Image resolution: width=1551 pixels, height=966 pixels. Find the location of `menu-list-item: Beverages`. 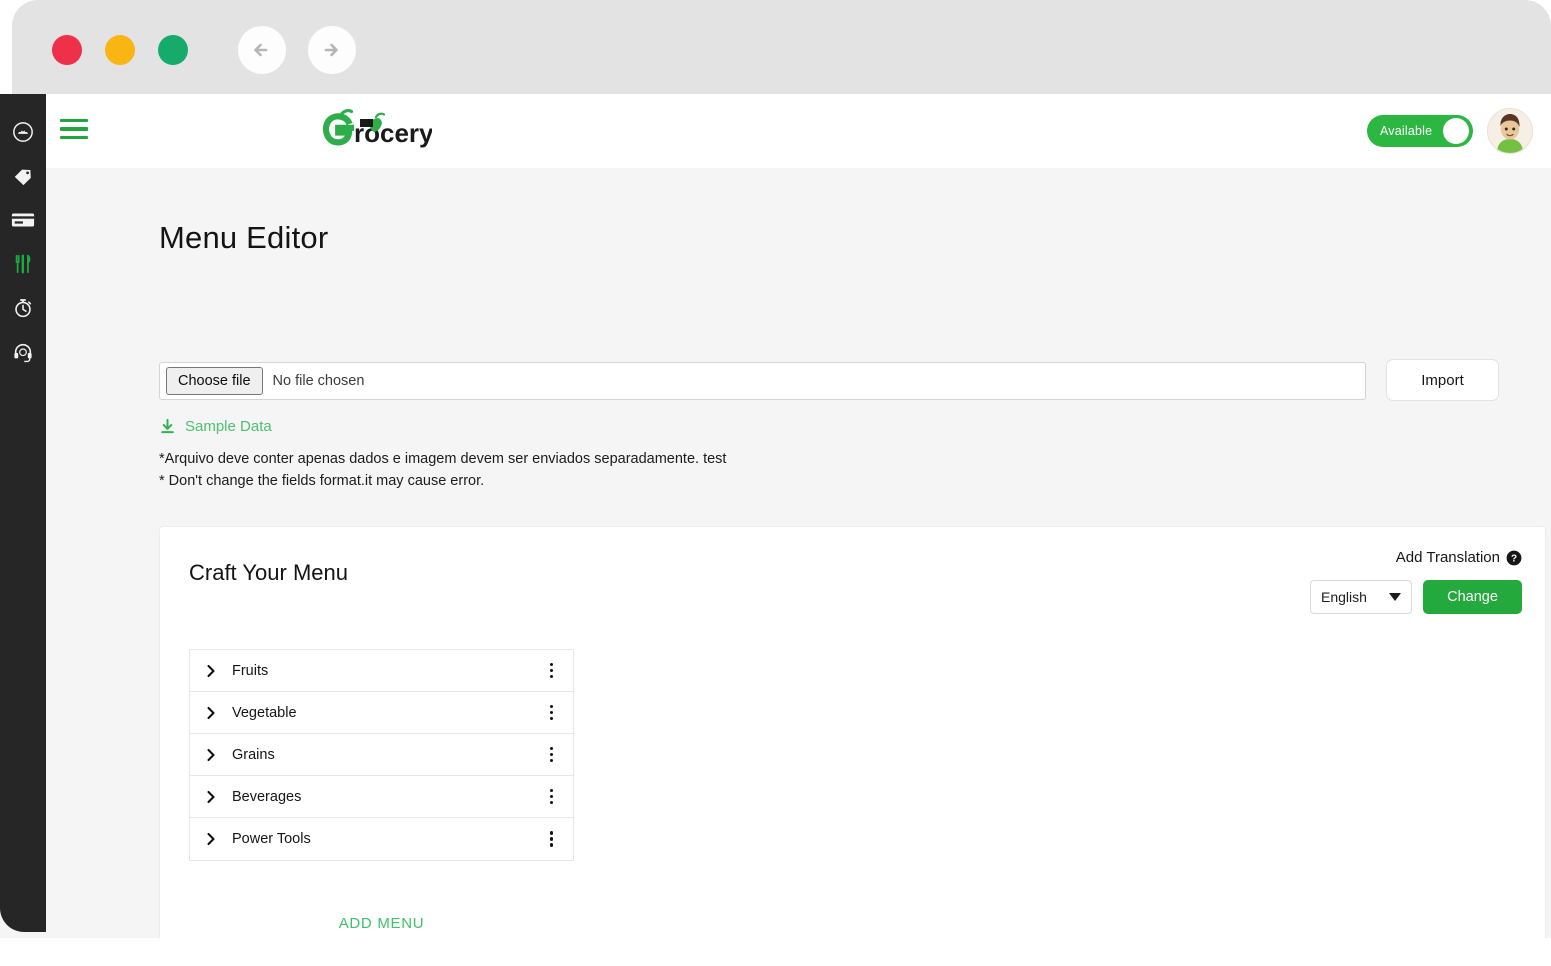

menu-list-item: Beverages is located at coordinates (381, 797).